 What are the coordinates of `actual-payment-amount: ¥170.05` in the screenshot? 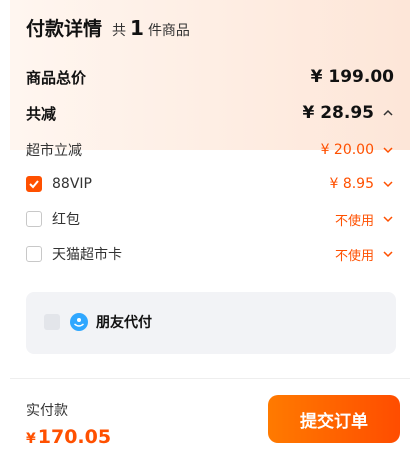 It's located at (68, 437).